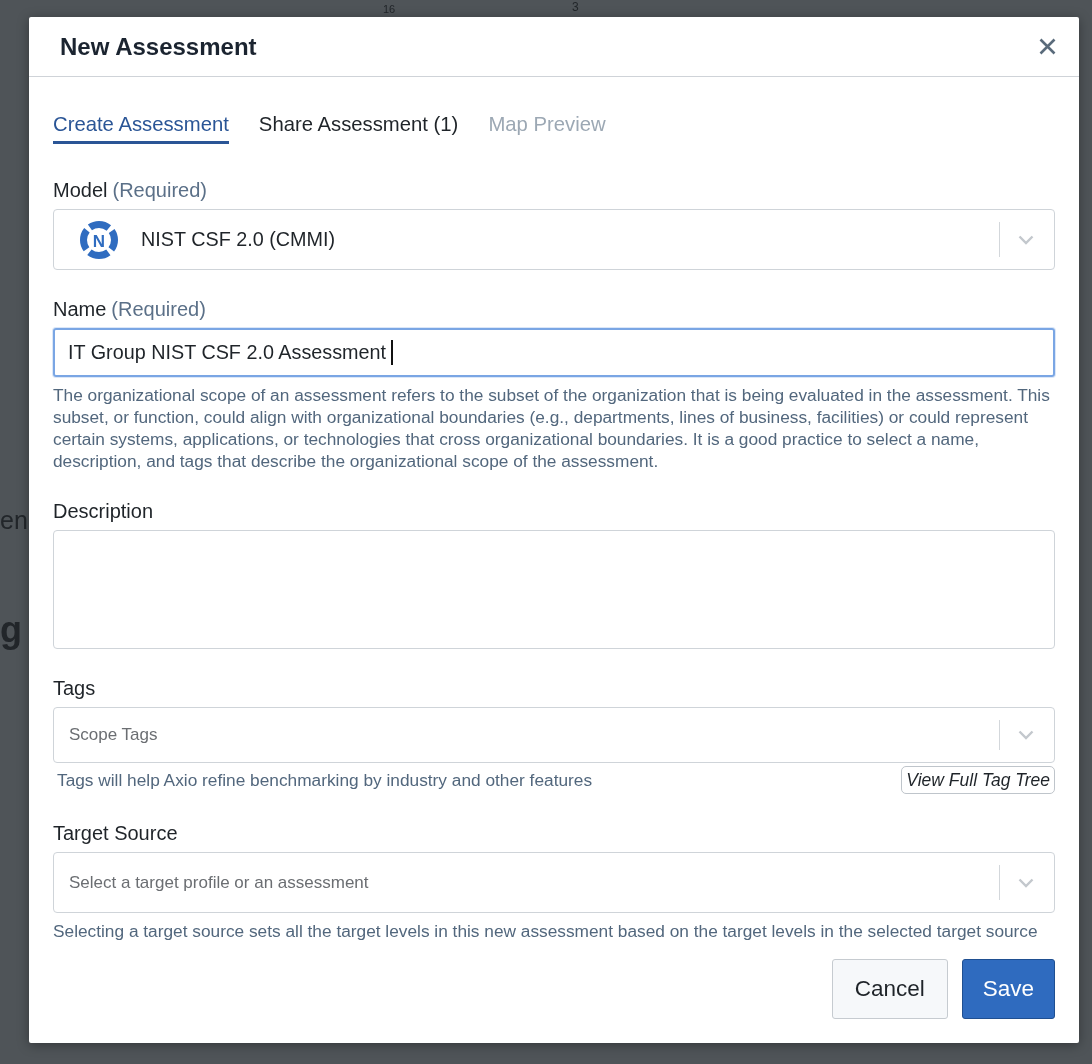  What do you see at coordinates (554, 239) in the screenshot?
I see `select-dropdown: N NIST CSF 2.0 (CMMI)` at bounding box center [554, 239].